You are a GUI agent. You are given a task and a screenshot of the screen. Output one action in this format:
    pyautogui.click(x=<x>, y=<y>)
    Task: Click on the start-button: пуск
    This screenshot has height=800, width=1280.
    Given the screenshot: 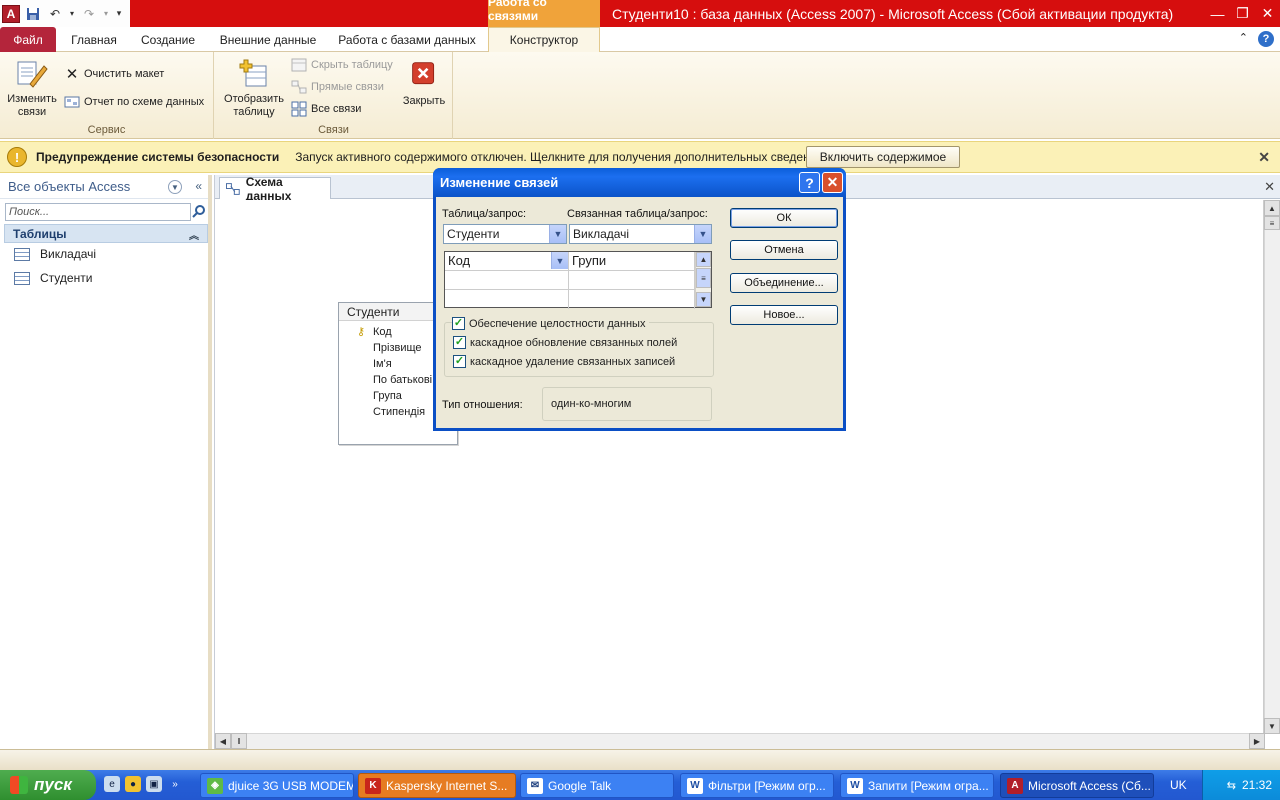 What is the action you would take?
    pyautogui.click(x=48, y=785)
    